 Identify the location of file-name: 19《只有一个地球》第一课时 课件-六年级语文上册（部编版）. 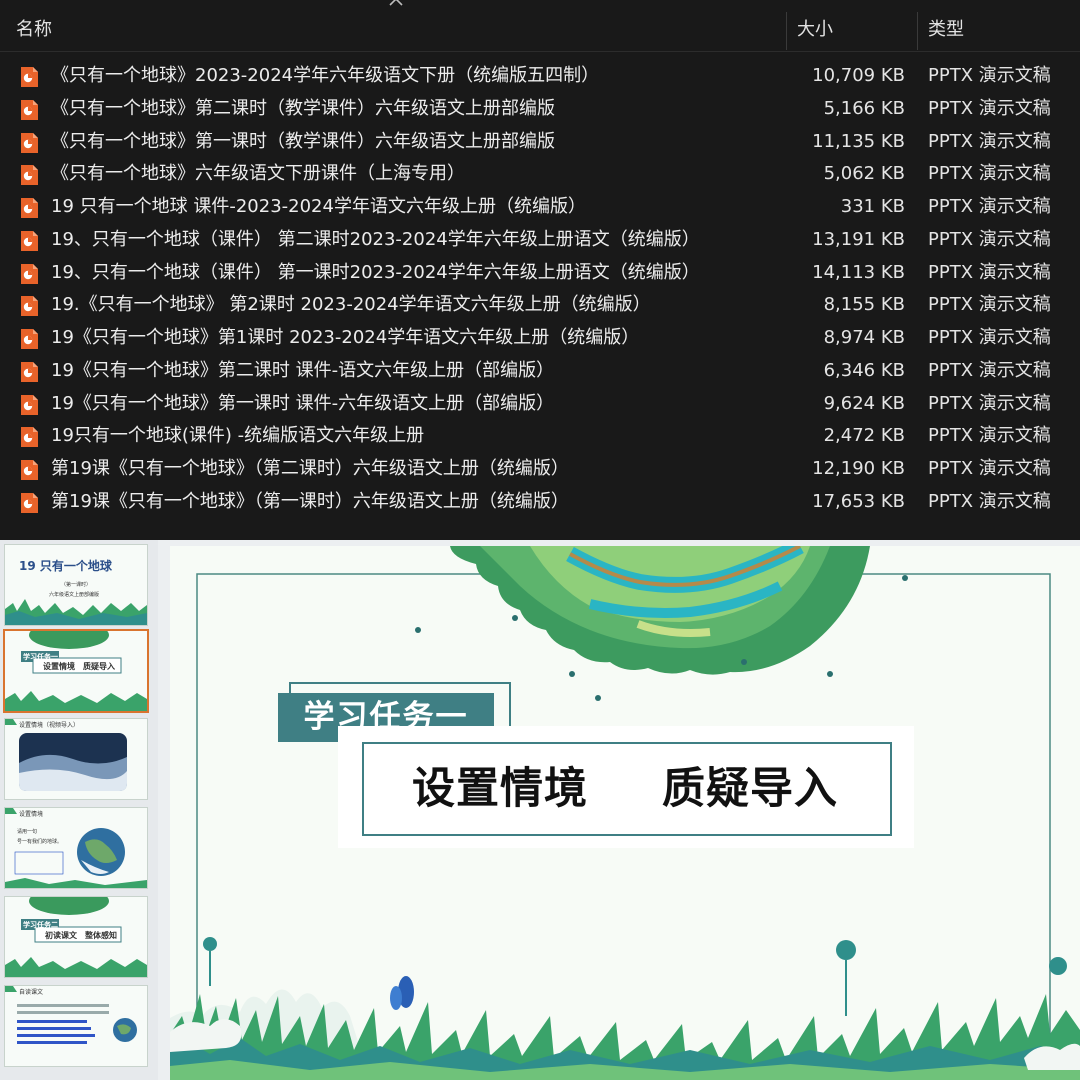
(302, 404).